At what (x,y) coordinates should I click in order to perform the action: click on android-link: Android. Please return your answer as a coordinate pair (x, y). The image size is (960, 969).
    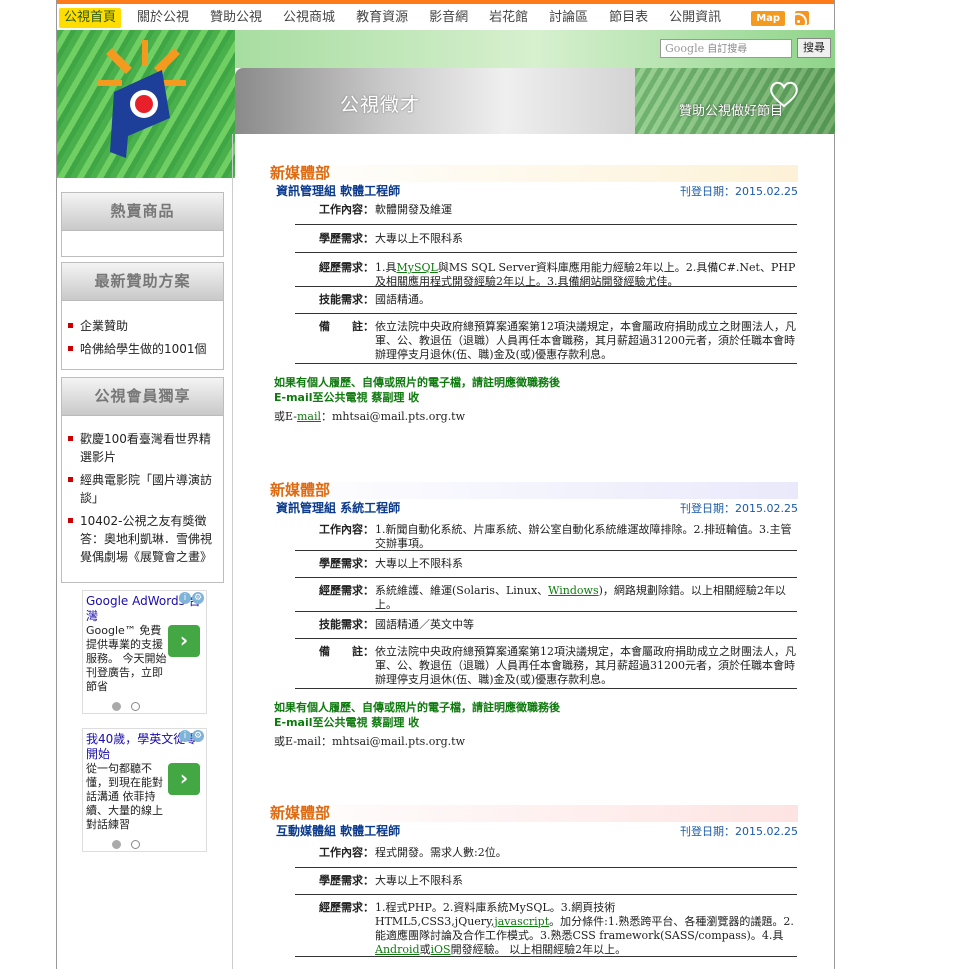
    Looking at the image, I should click on (397, 949).